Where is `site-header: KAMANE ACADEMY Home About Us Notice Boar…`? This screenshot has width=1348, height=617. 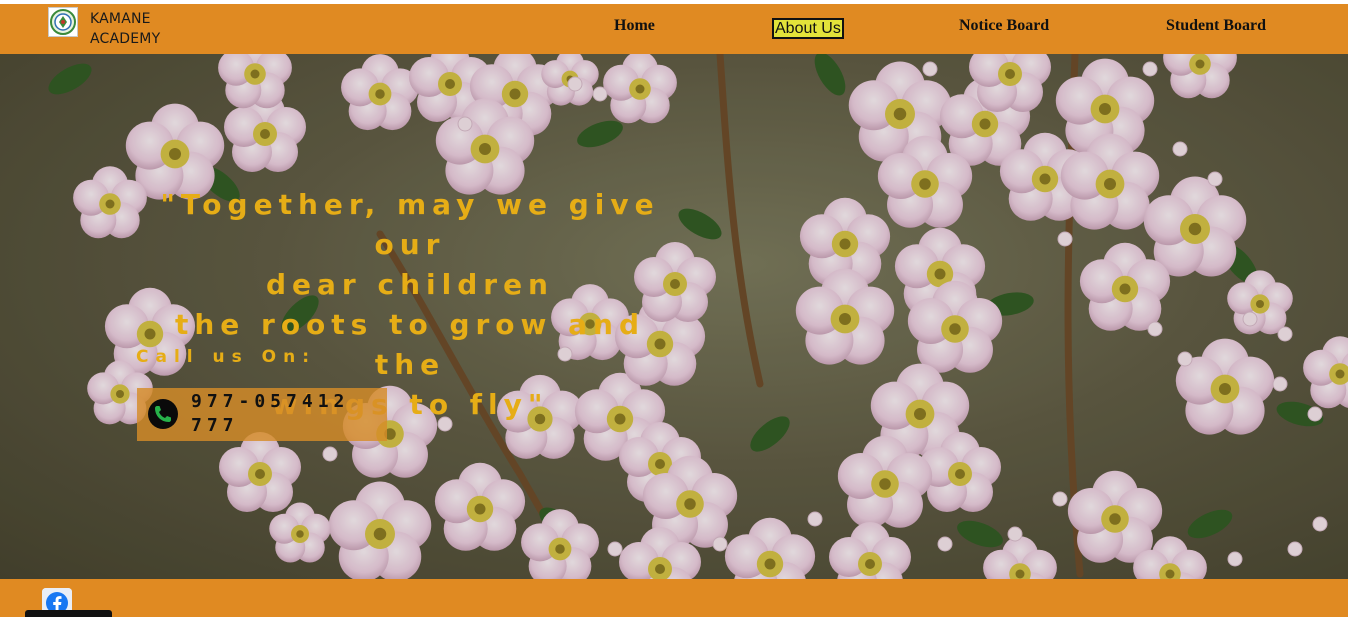 site-header: KAMANE ACADEMY Home About Us Notice Boar… is located at coordinates (674, 29).